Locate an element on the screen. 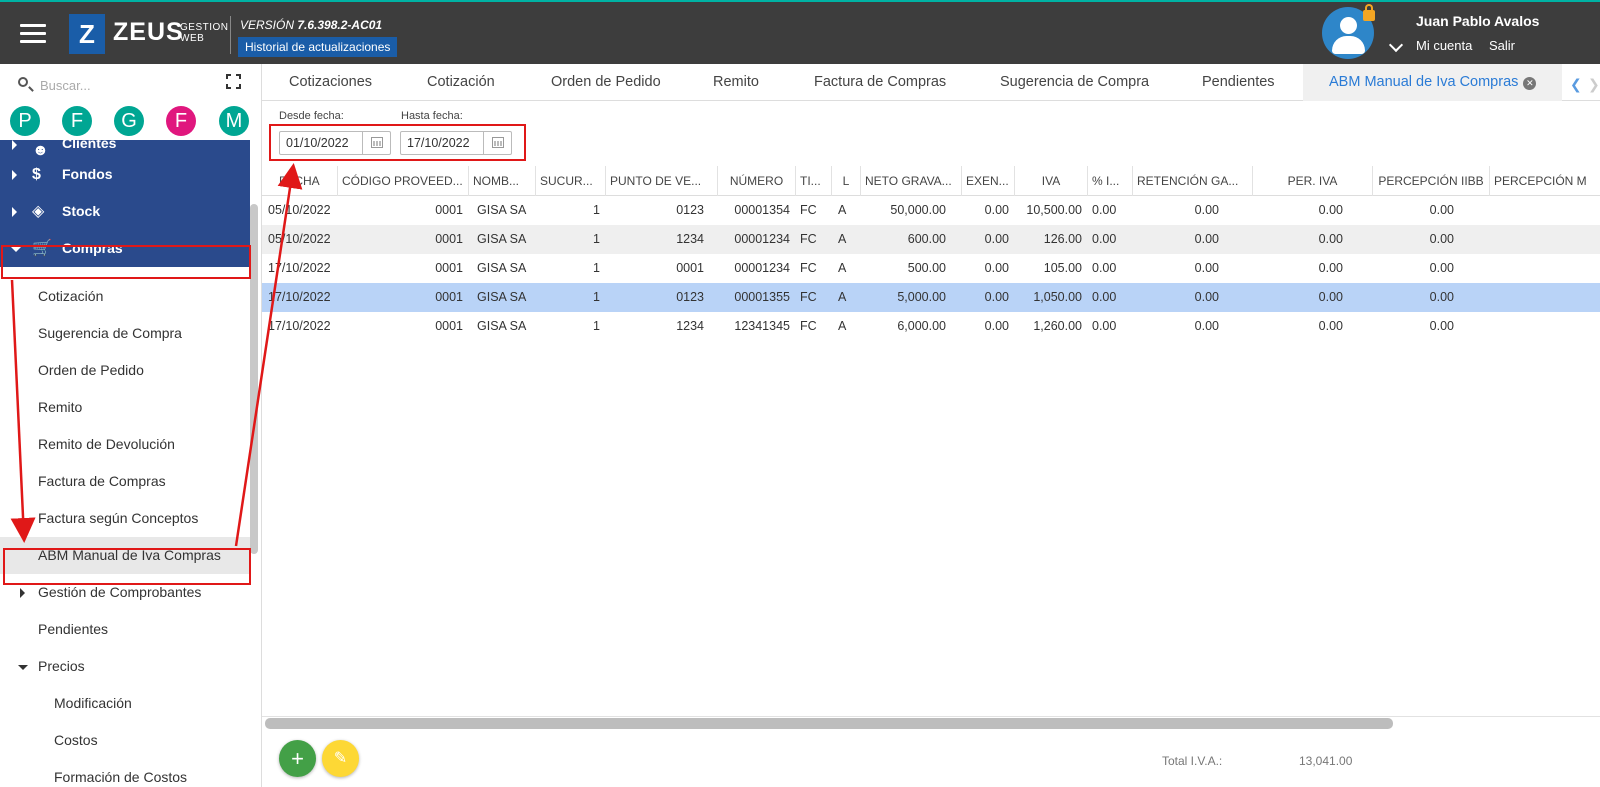  edit-pencil-icon: ✎ is located at coordinates (340, 758).